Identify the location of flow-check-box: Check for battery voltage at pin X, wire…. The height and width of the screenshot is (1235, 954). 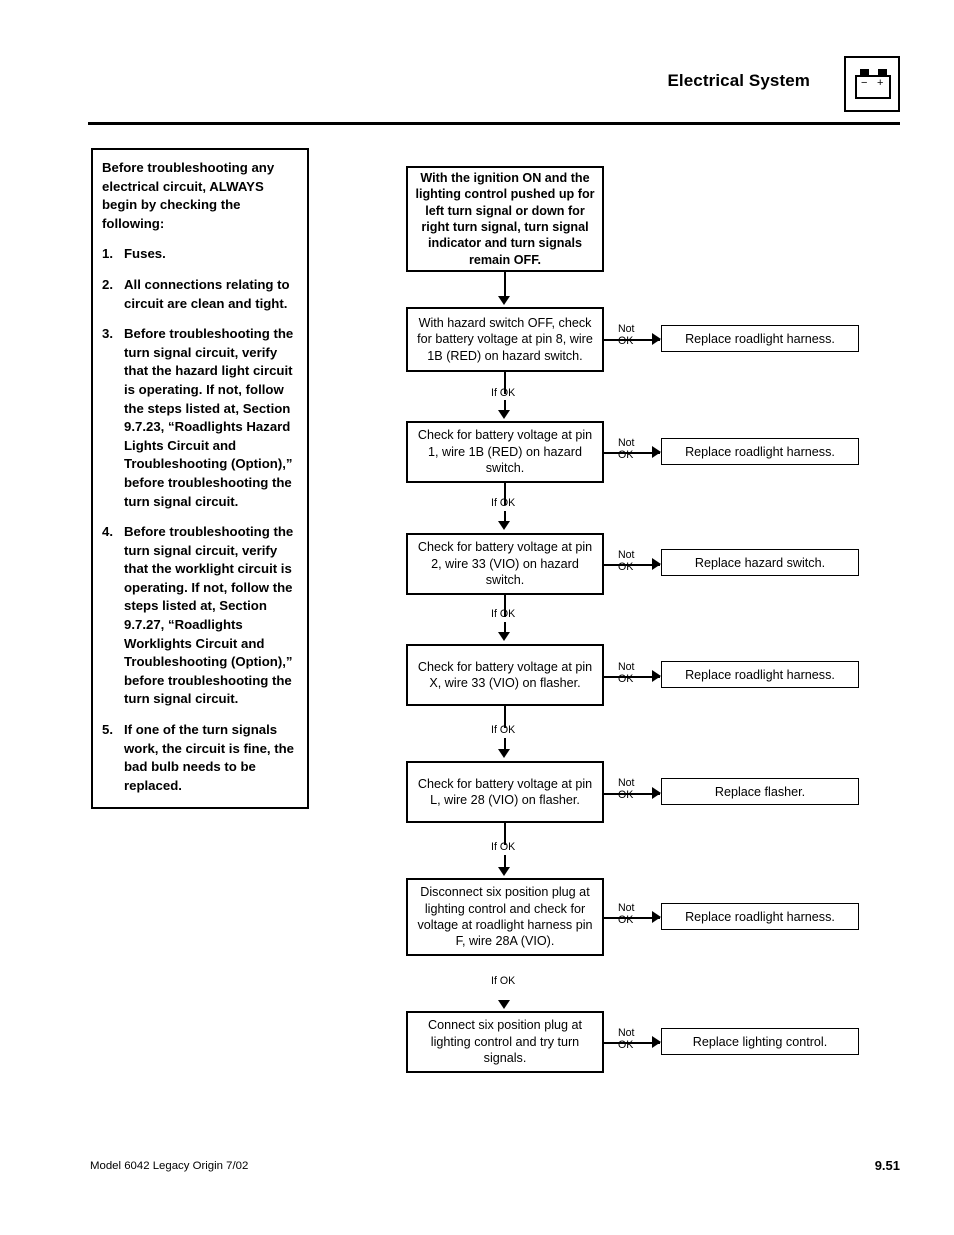
(505, 675).